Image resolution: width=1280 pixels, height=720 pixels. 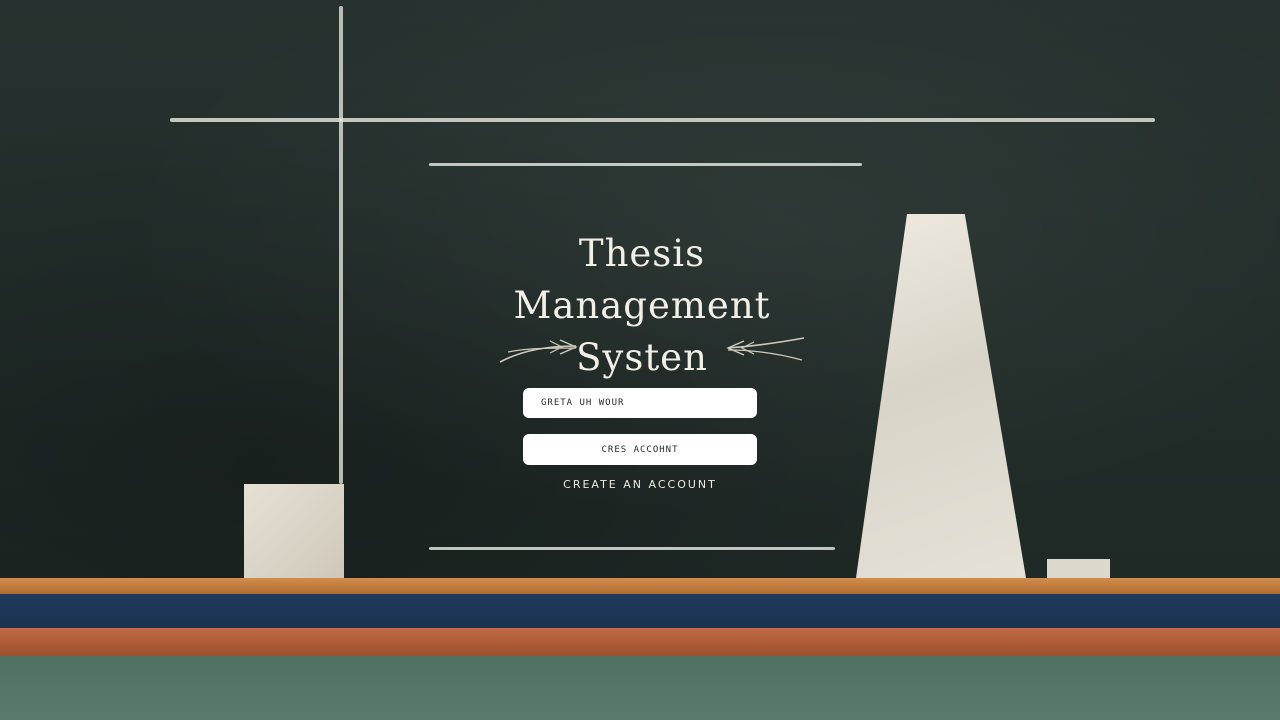 What do you see at coordinates (640, 586) in the screenshot?
I see `chalk-ledge-top` at bounding box center [640, 586].